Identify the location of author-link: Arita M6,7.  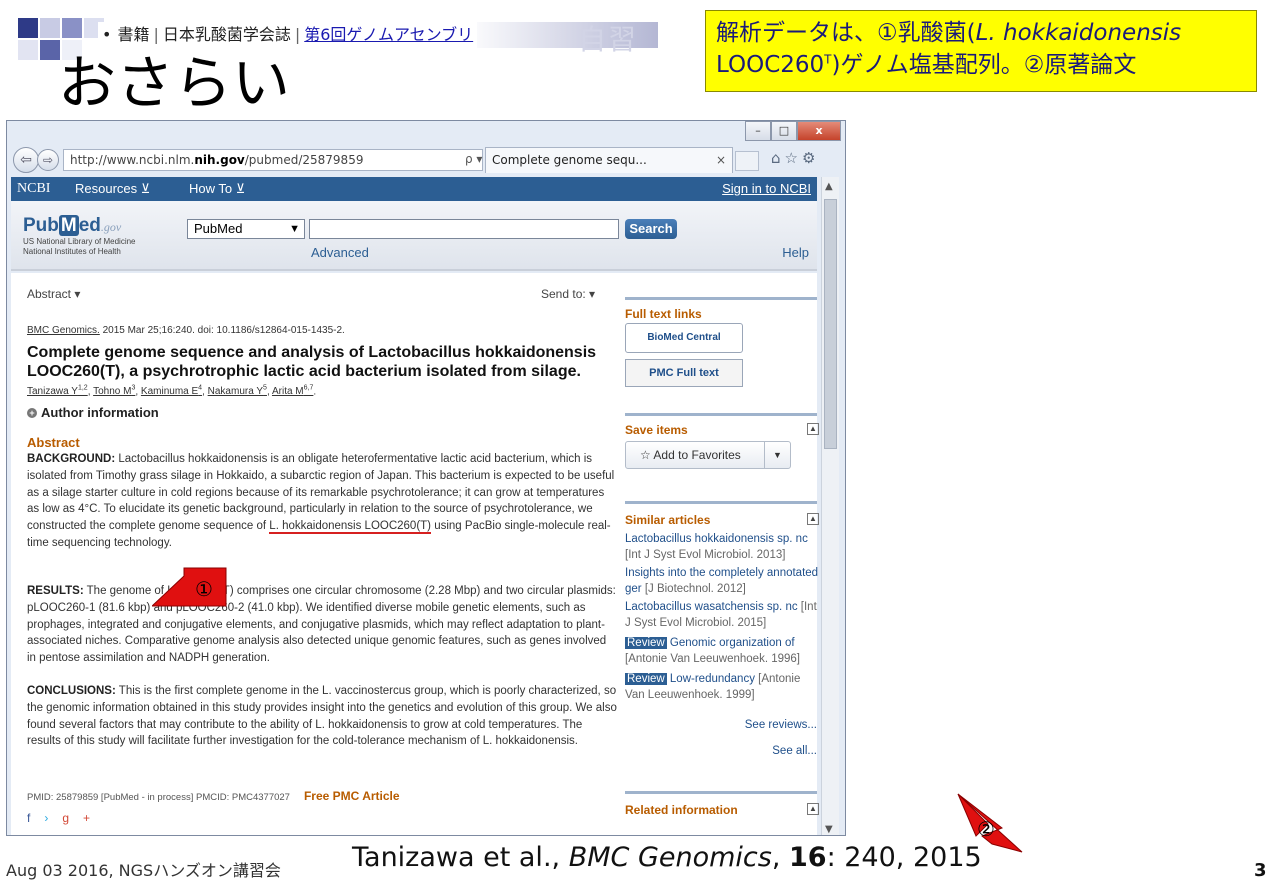
(293, 391).